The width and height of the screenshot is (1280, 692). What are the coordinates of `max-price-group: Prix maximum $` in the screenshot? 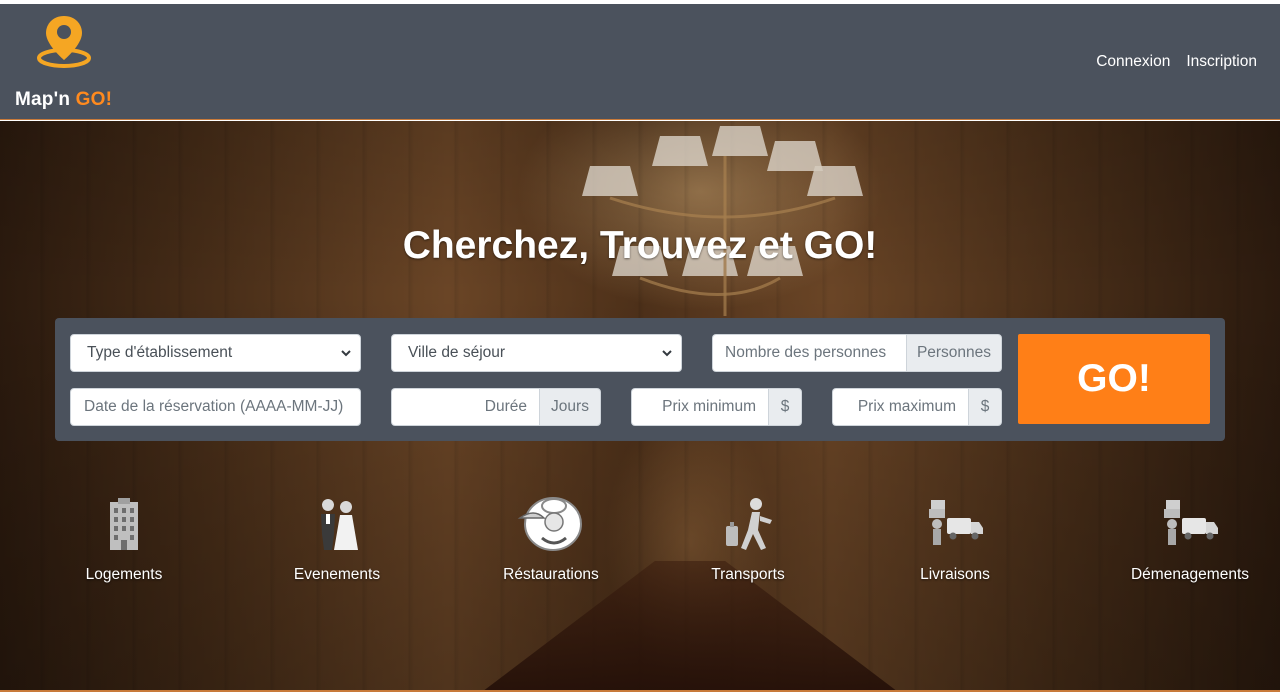 It's located at (917, 407).